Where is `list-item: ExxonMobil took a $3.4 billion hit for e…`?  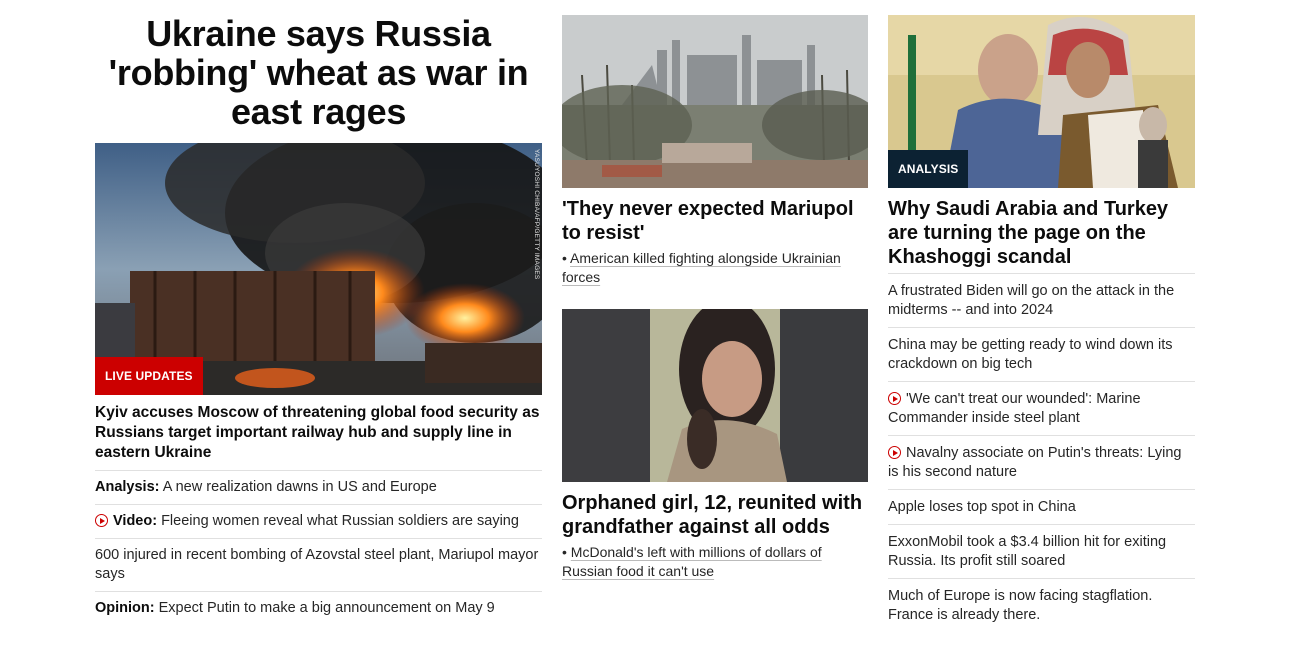 list-item: ExxonMobil took a $3.4 billion hit for e… is located at coordinates (1041, 551).